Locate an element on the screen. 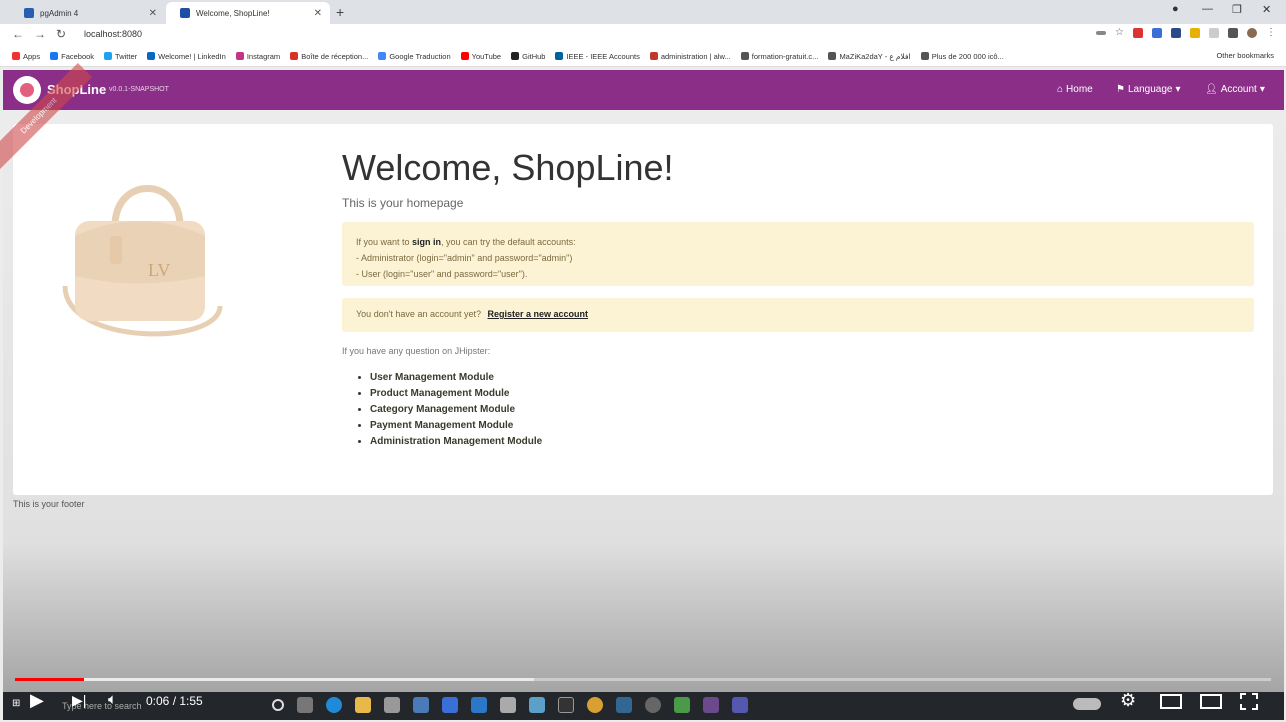 The width and height of the screenshot is (1286, 722). register-link: Register a new account is located at coordinates (538, 314).